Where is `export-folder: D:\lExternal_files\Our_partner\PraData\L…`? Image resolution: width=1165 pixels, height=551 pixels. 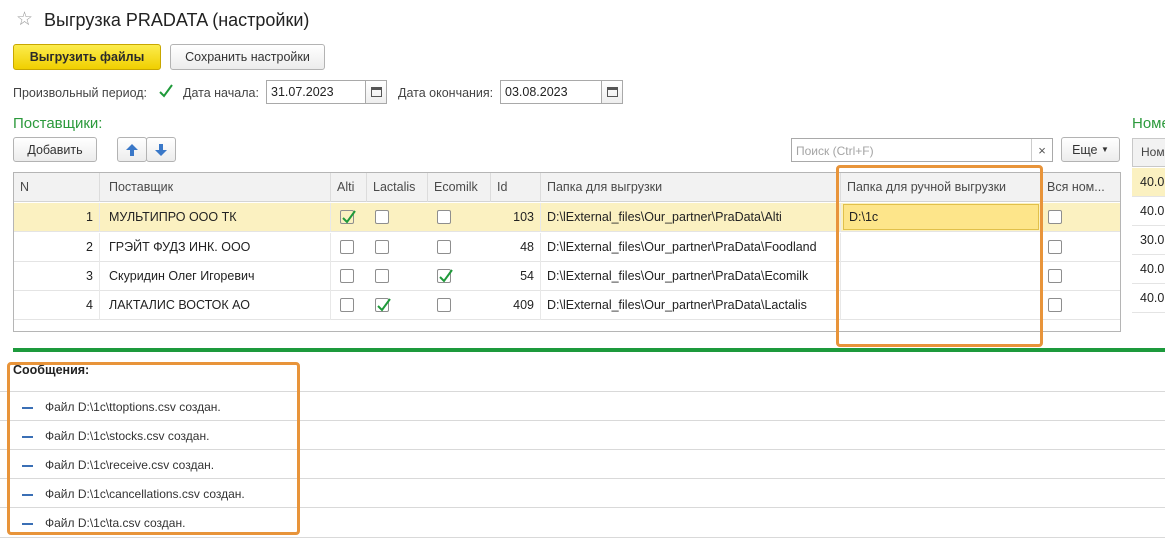 export-folder: D:\lExternal_files\Our_partner\PraData\L… is located at coordinates (691, 305).